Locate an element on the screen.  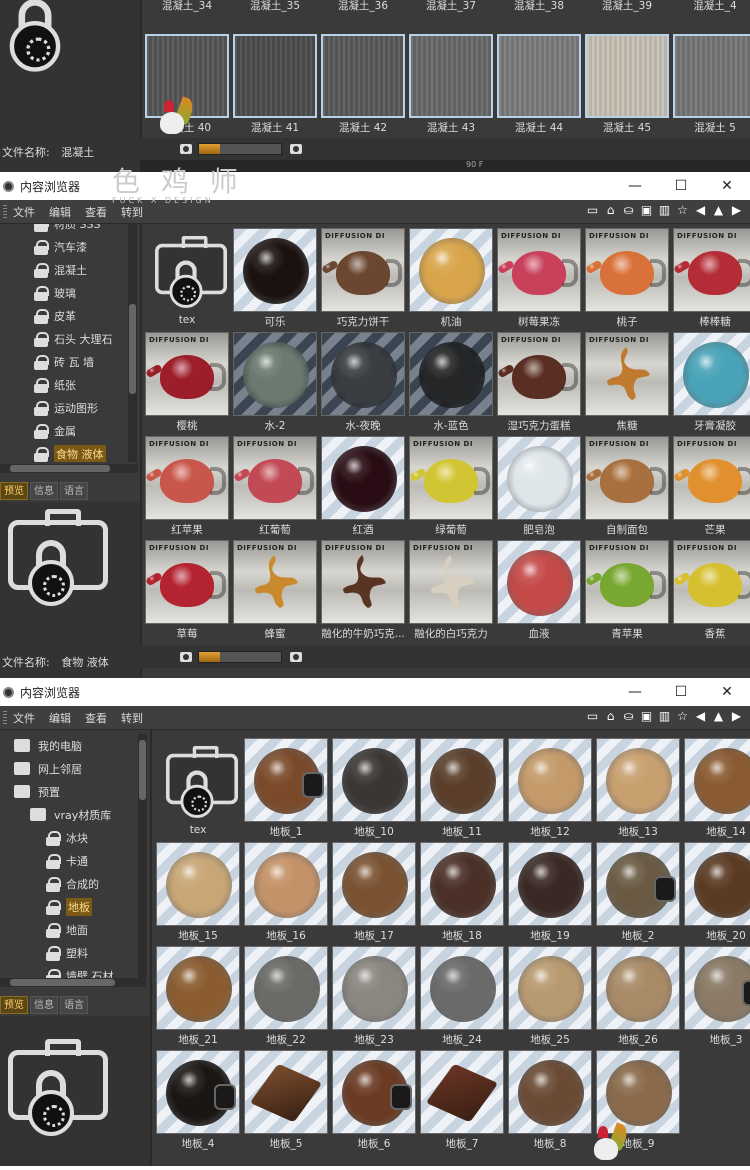
folder-icon: ▣ is located at coordinates (646, 716).